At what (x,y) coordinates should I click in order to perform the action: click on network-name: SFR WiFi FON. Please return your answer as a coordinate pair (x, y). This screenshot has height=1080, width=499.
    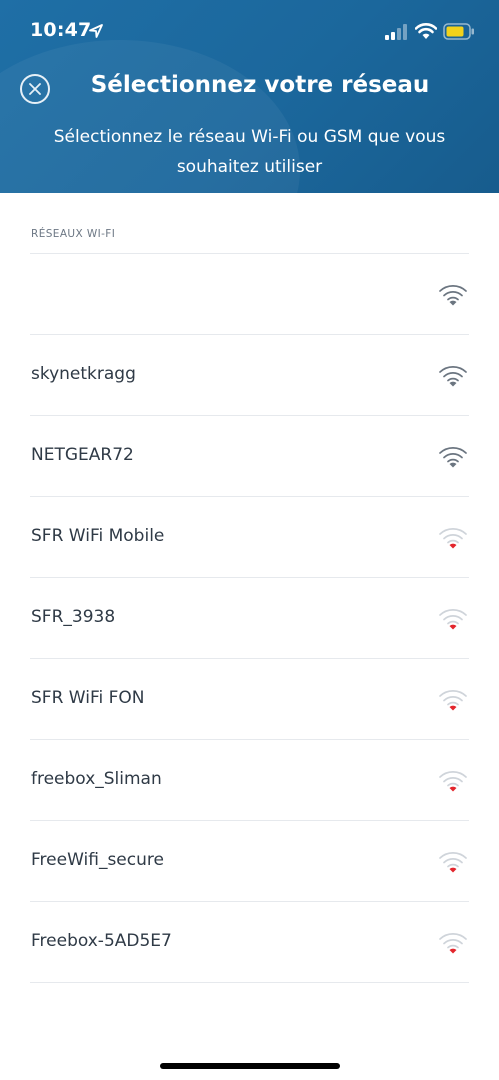
    Looking at the image, I should click on (88, 698).